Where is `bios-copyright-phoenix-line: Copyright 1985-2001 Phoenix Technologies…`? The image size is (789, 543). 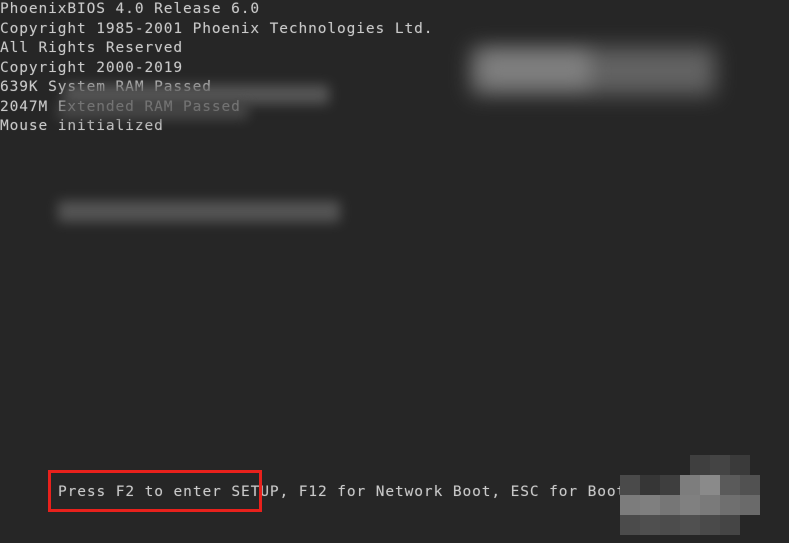 bios-copyright-phoenix-line: Copyright 1985-2001 Phoenix Technologies… is located at coordinates (217, 28).